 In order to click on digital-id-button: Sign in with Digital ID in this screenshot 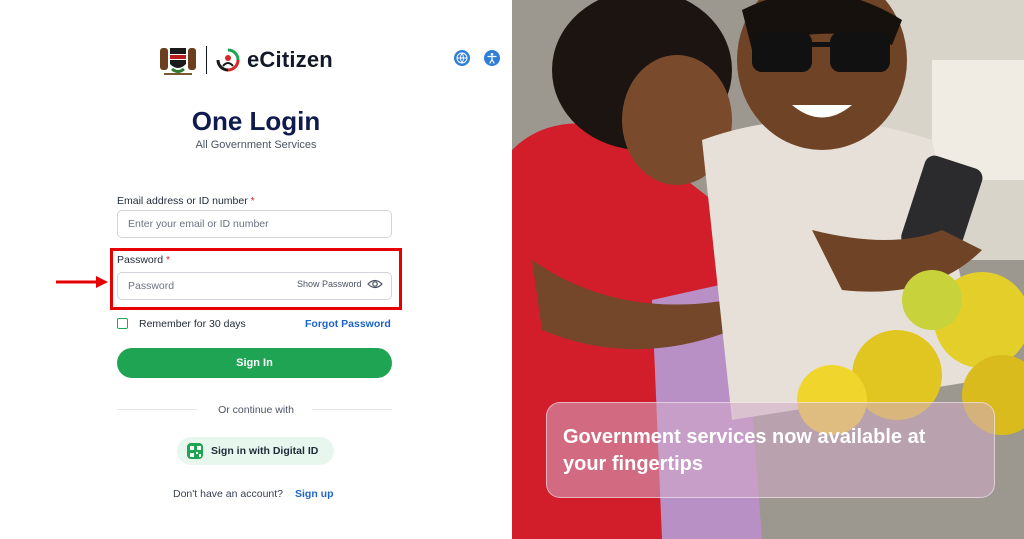, I will do `click(255, 451)`.